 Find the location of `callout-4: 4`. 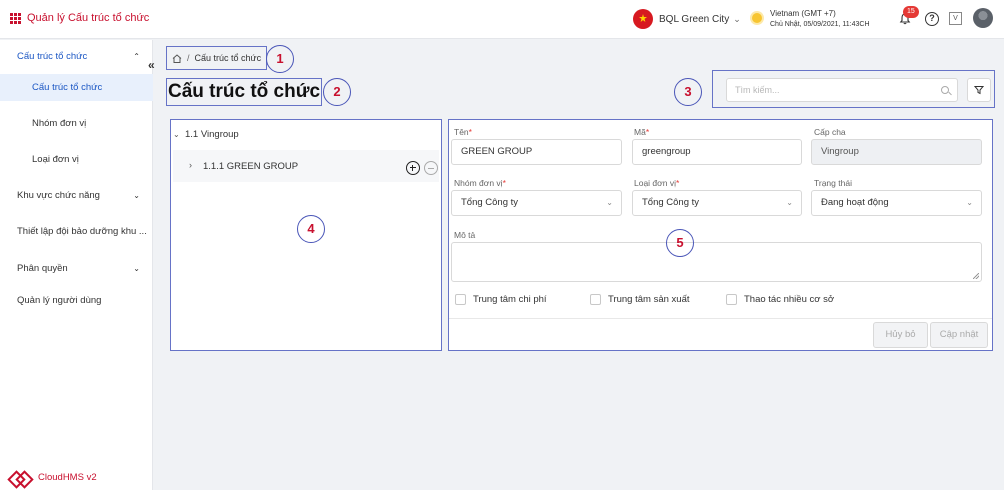

callout-4: 4 is located at coordinates (311, 229).